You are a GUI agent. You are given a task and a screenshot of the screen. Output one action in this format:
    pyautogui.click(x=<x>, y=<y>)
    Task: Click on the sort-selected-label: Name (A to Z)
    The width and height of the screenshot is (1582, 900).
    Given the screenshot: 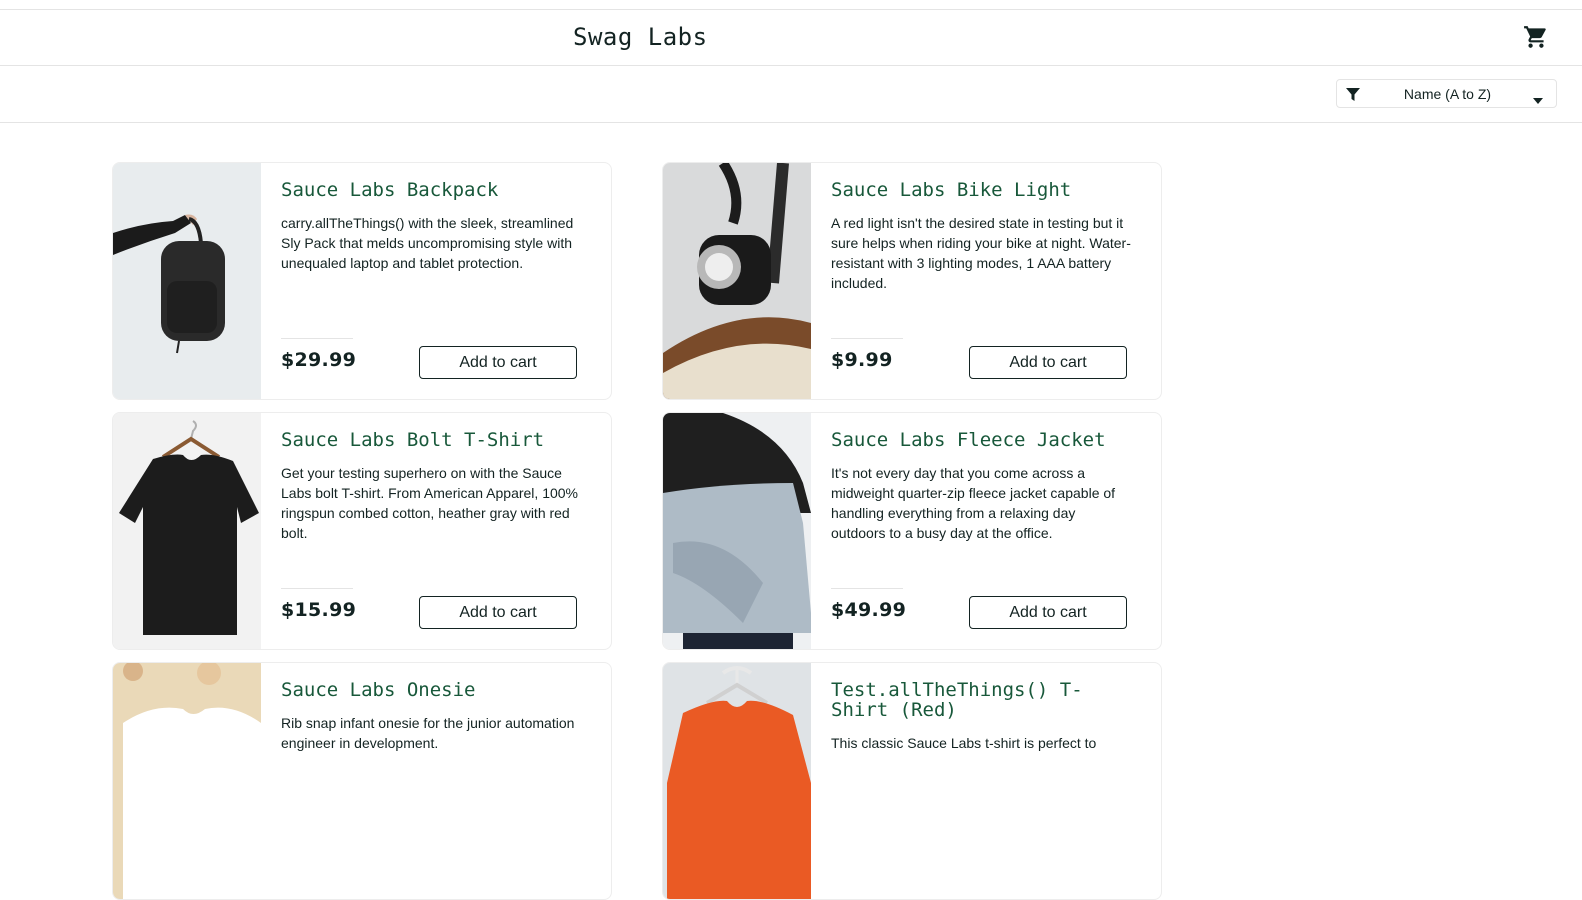 What is the action you would take?
    pyautogui.click(x=1447, y=94)
    